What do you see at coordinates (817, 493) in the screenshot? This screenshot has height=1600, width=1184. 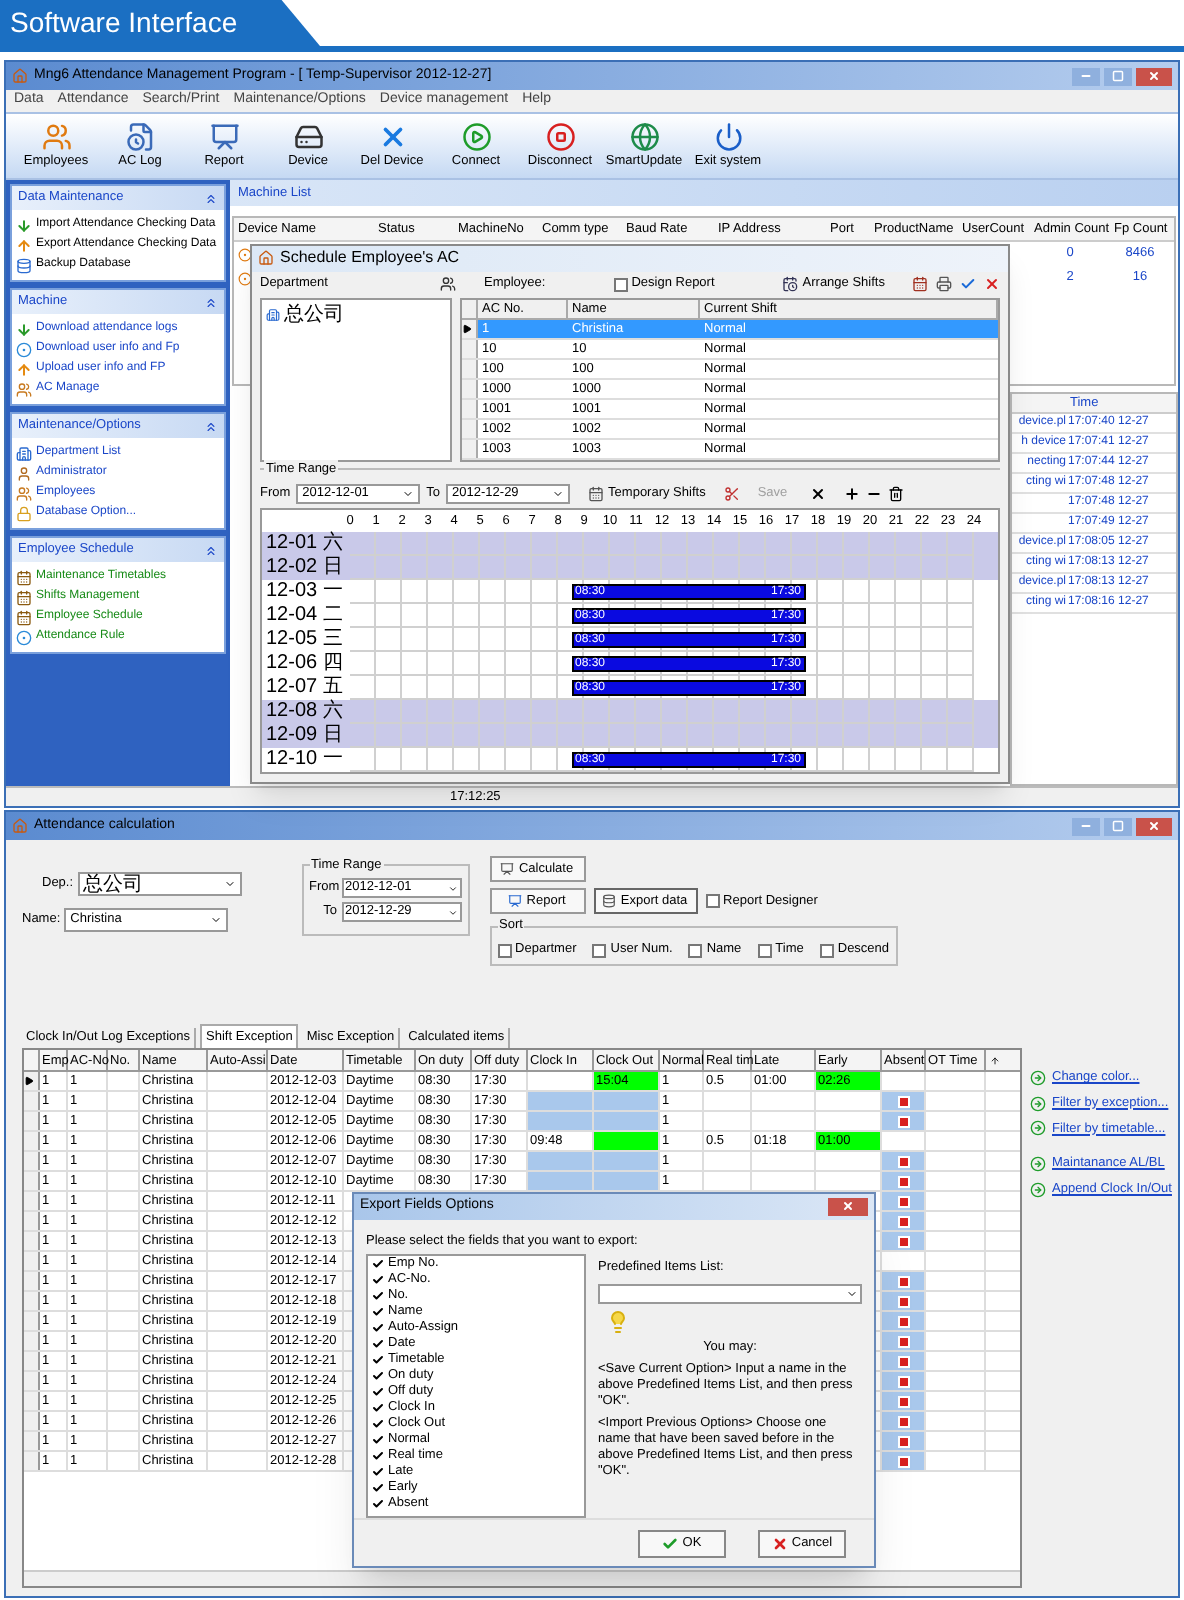 I see `delete-icon` at bounding box center [817, 493].